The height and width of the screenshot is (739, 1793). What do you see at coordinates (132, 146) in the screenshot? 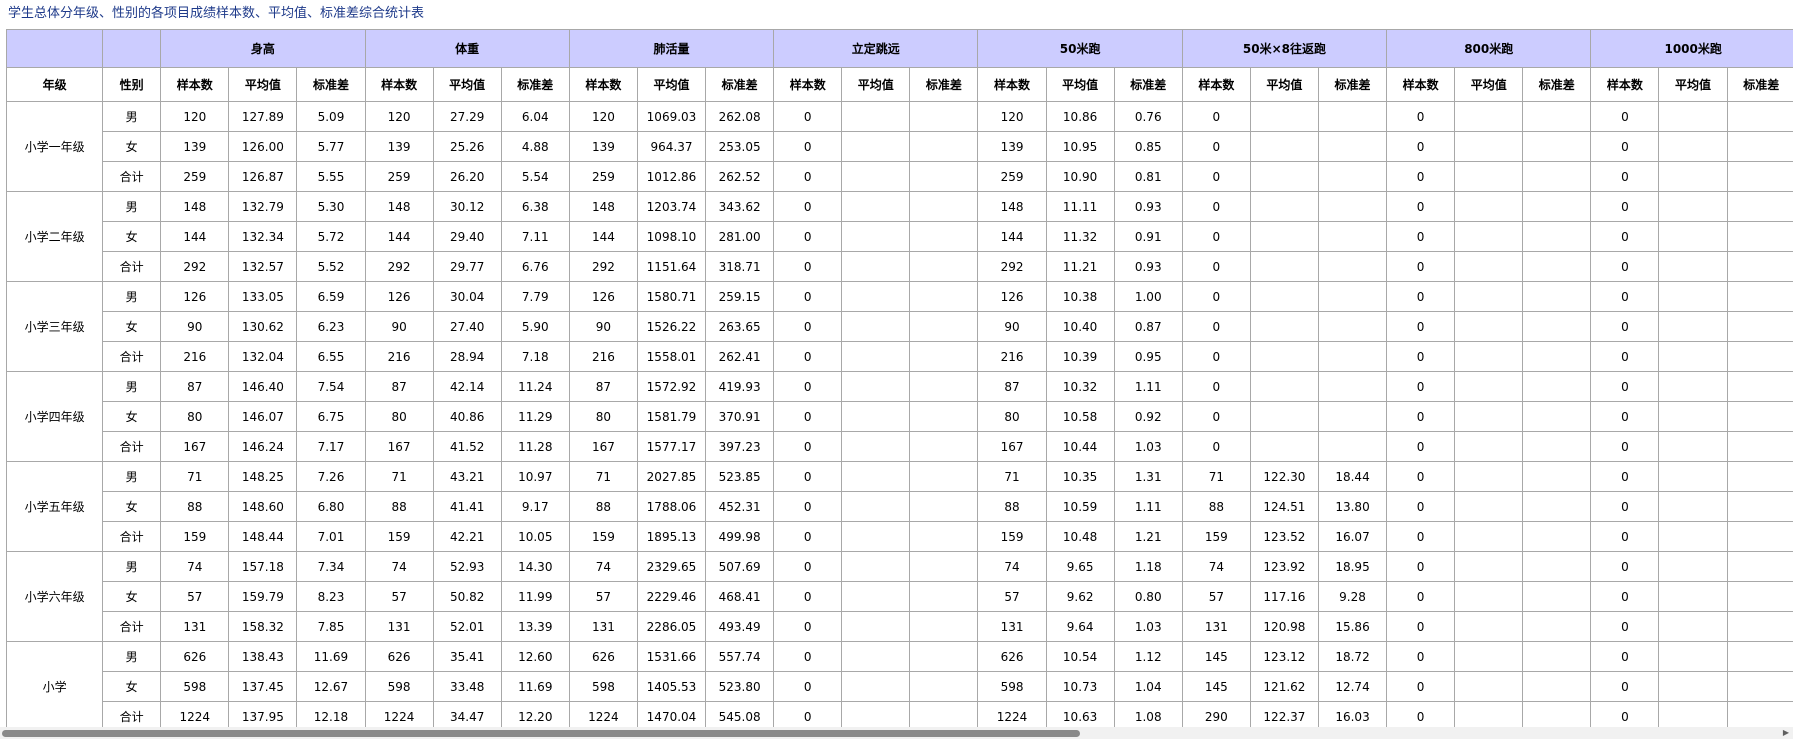
I see `cell-gender: 女` at bounding box center [132, 146].